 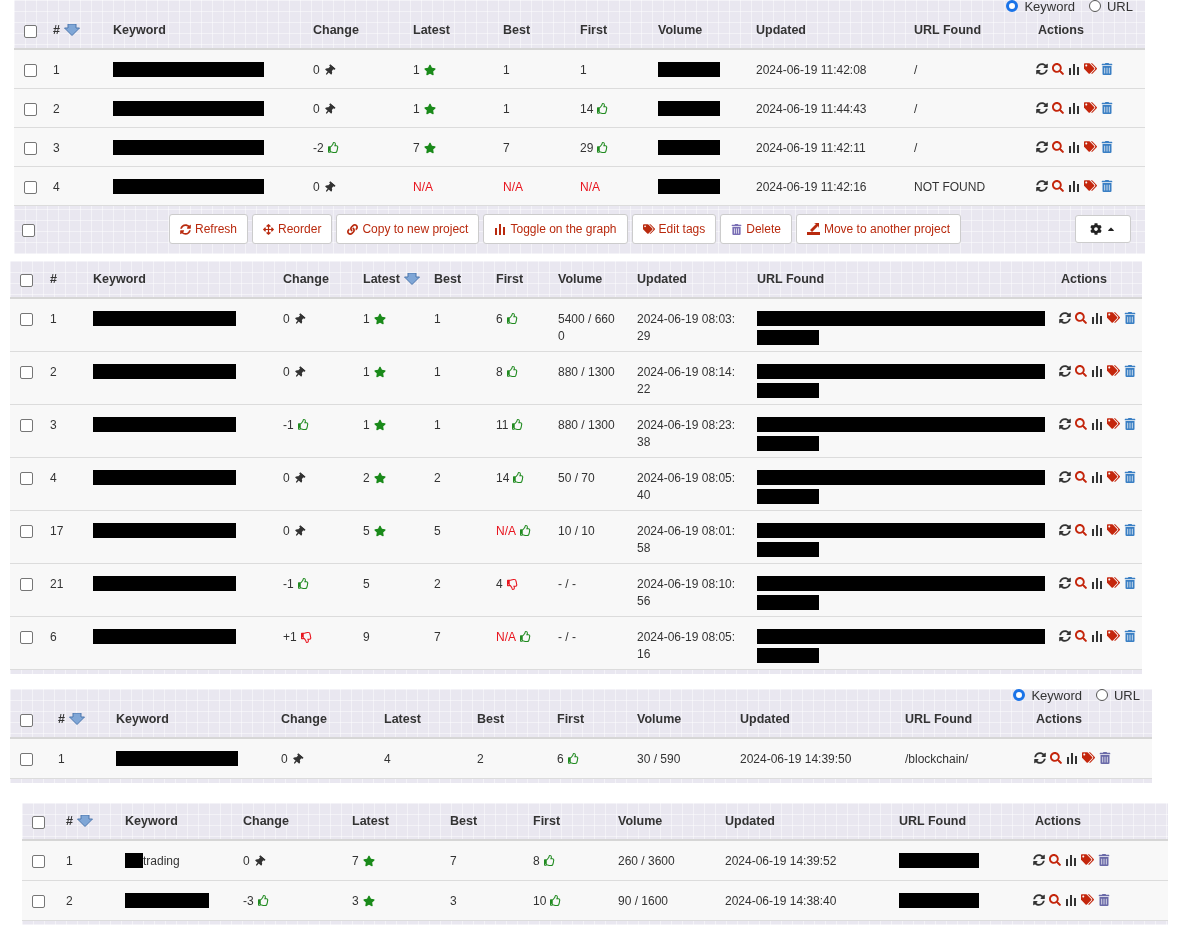 What do you see at coordinates (464, 821) in the screenshot?
I see `column-header: Best` at bounding box center [464, 821].